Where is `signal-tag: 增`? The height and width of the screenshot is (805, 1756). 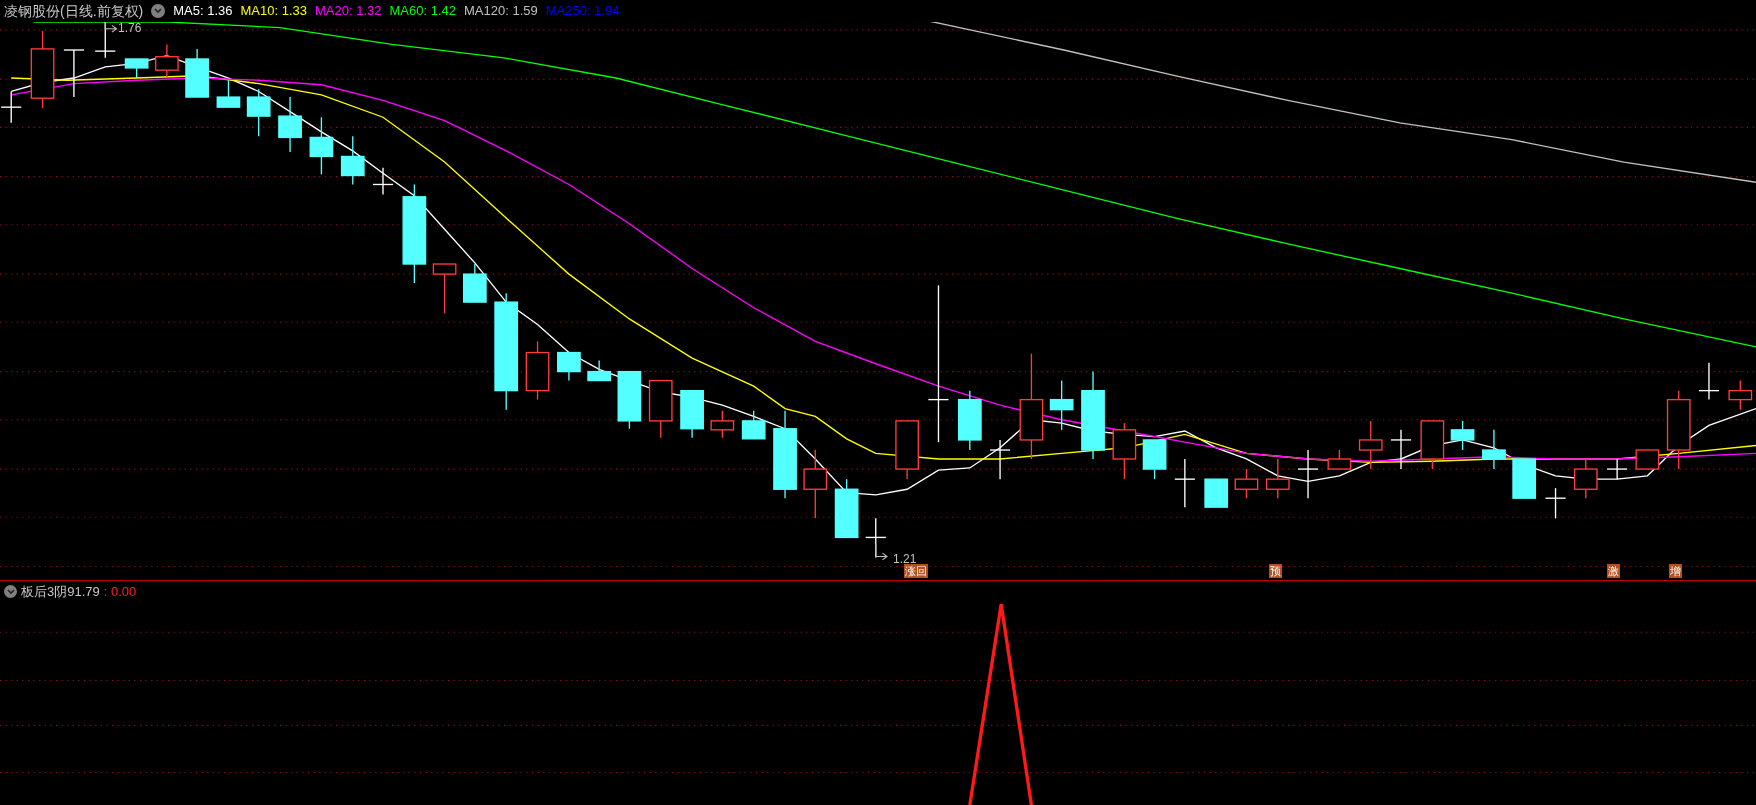 signal-tag: 增 is located at coordinates (1675, 571).